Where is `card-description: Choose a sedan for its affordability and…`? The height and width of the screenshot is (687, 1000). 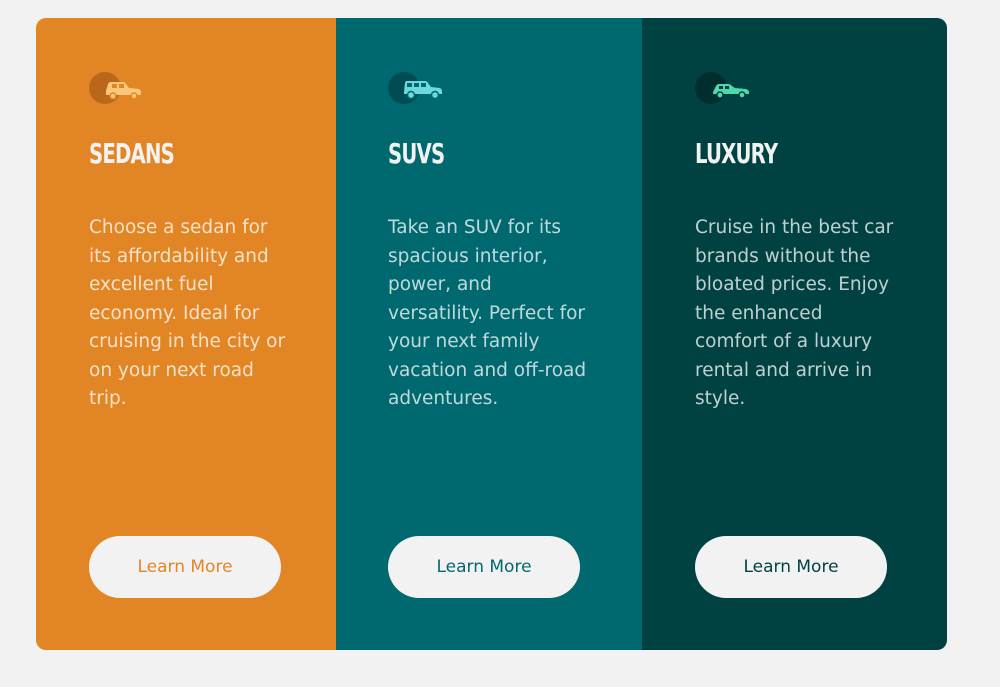
card-description: Choose a sedan for its affordability and… is located at coordinates (187, 313).